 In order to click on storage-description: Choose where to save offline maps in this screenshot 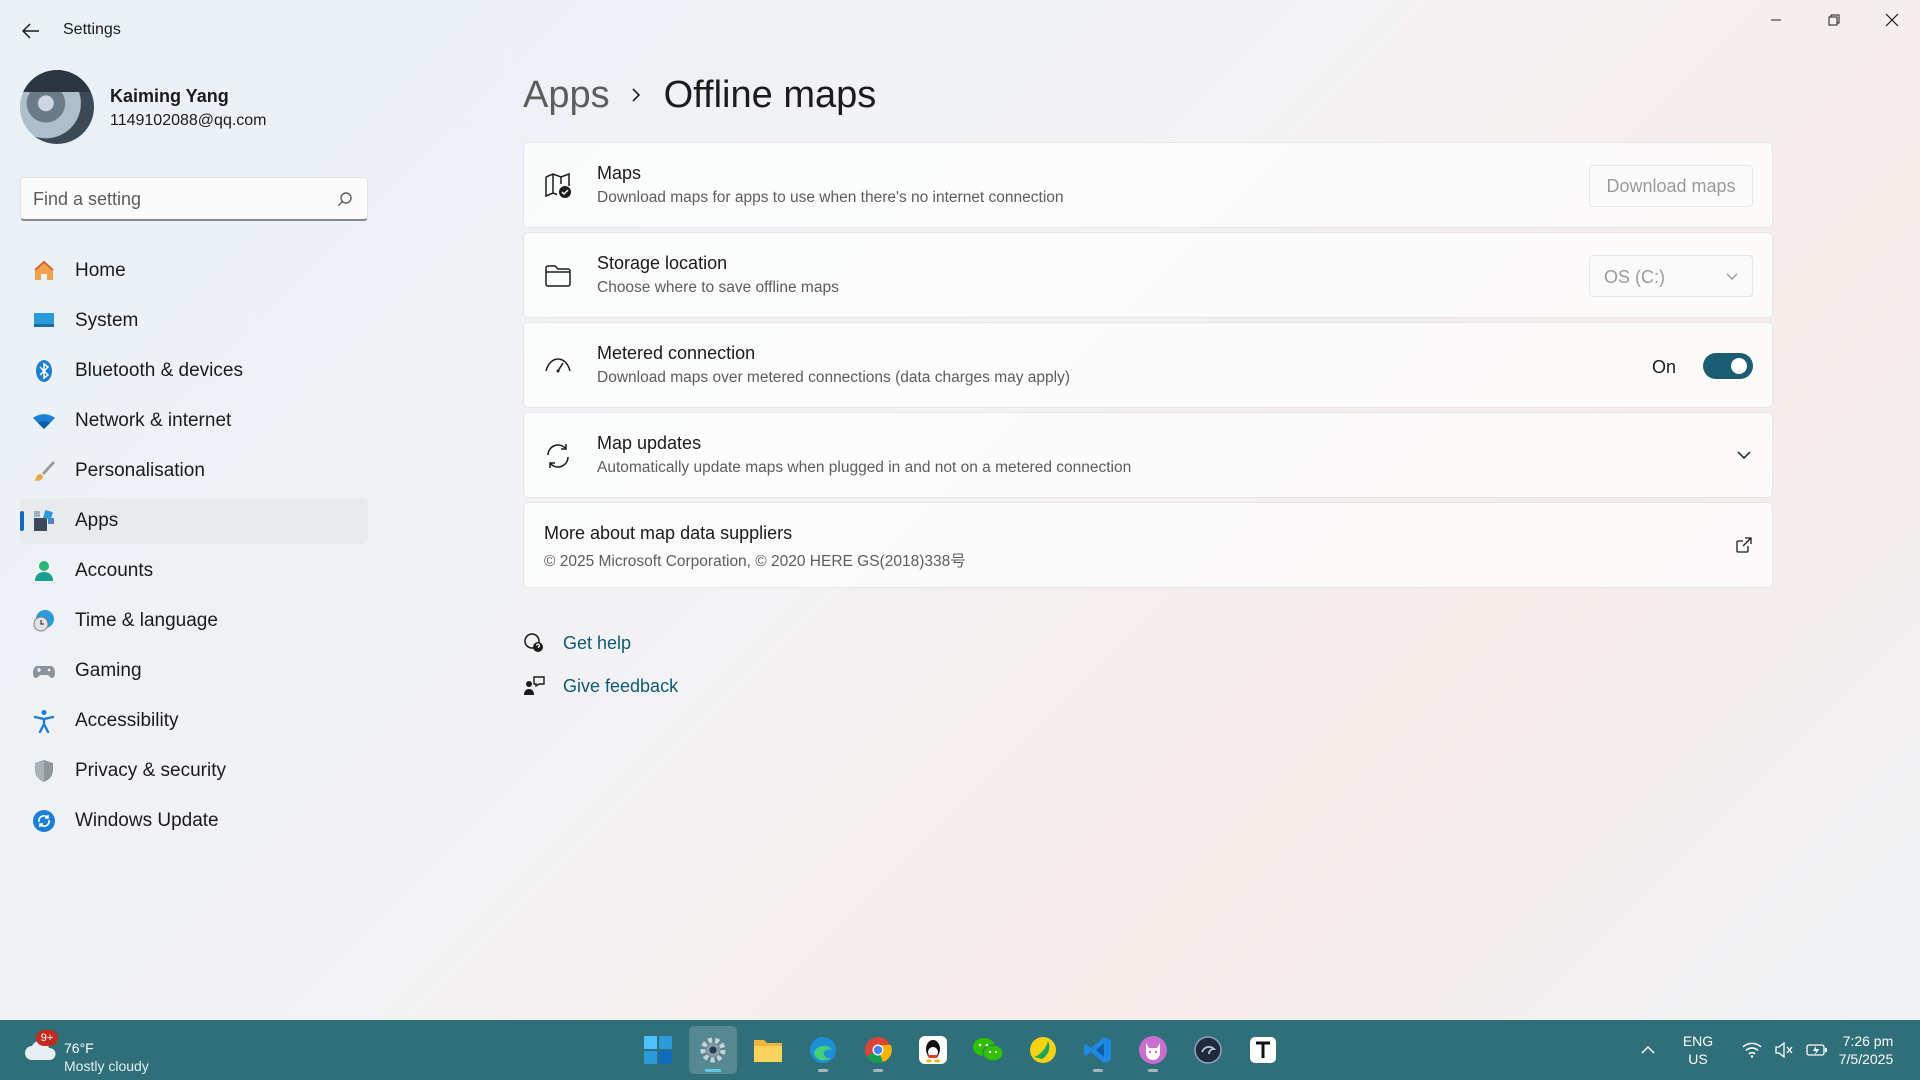, I will do `click(718, 287)`.